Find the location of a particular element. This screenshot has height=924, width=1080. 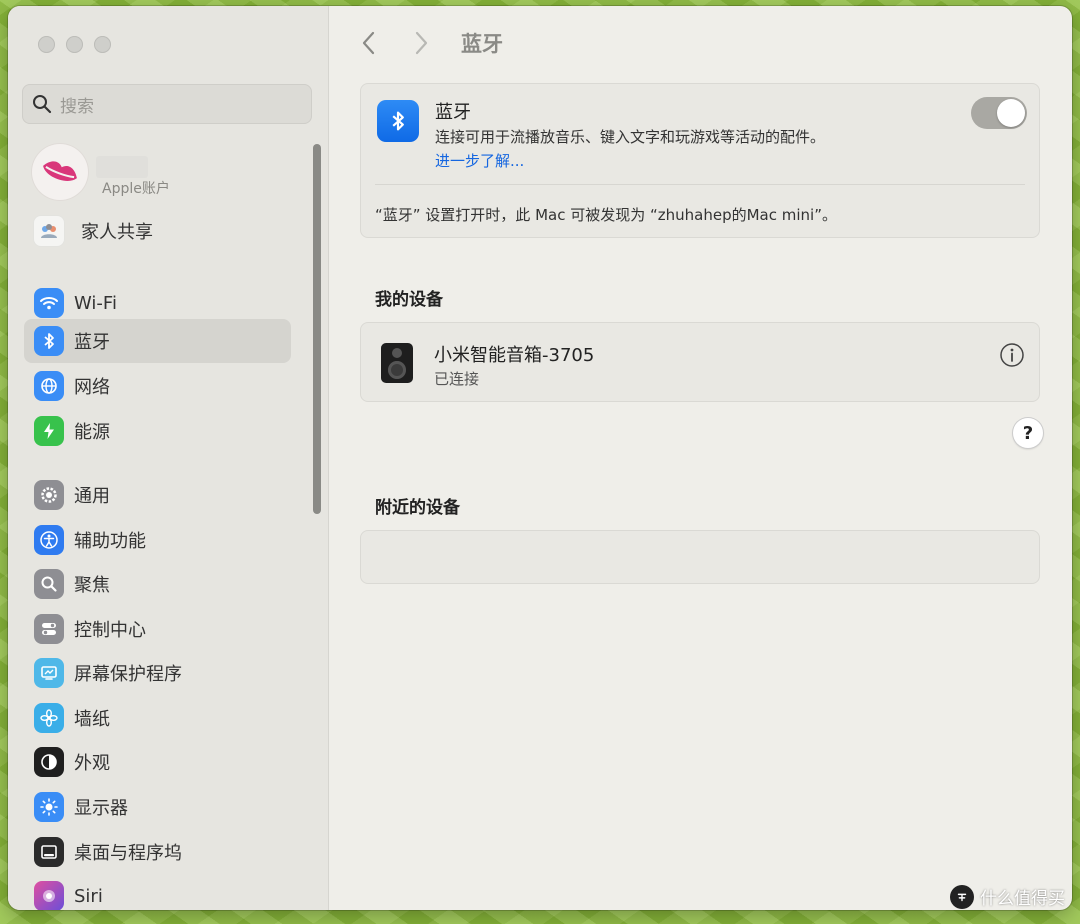

minimize-window-button is located at coordinates (74, 44).